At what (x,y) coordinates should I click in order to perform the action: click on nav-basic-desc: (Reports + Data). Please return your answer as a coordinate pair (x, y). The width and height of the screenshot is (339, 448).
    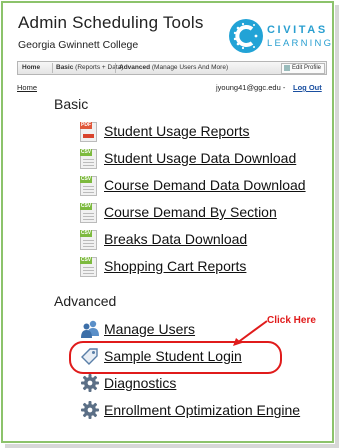
    Looking at the image, I should click on (99, 67).